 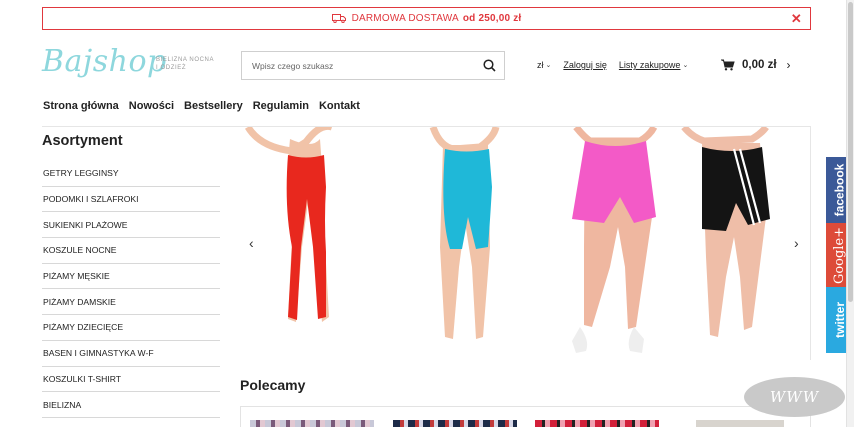 What do you see at coordinates (405, 18) in the screenshot?
I see `free-shipping-text: DARMOWA DOSTAWA` at bounding box center [405, 18].